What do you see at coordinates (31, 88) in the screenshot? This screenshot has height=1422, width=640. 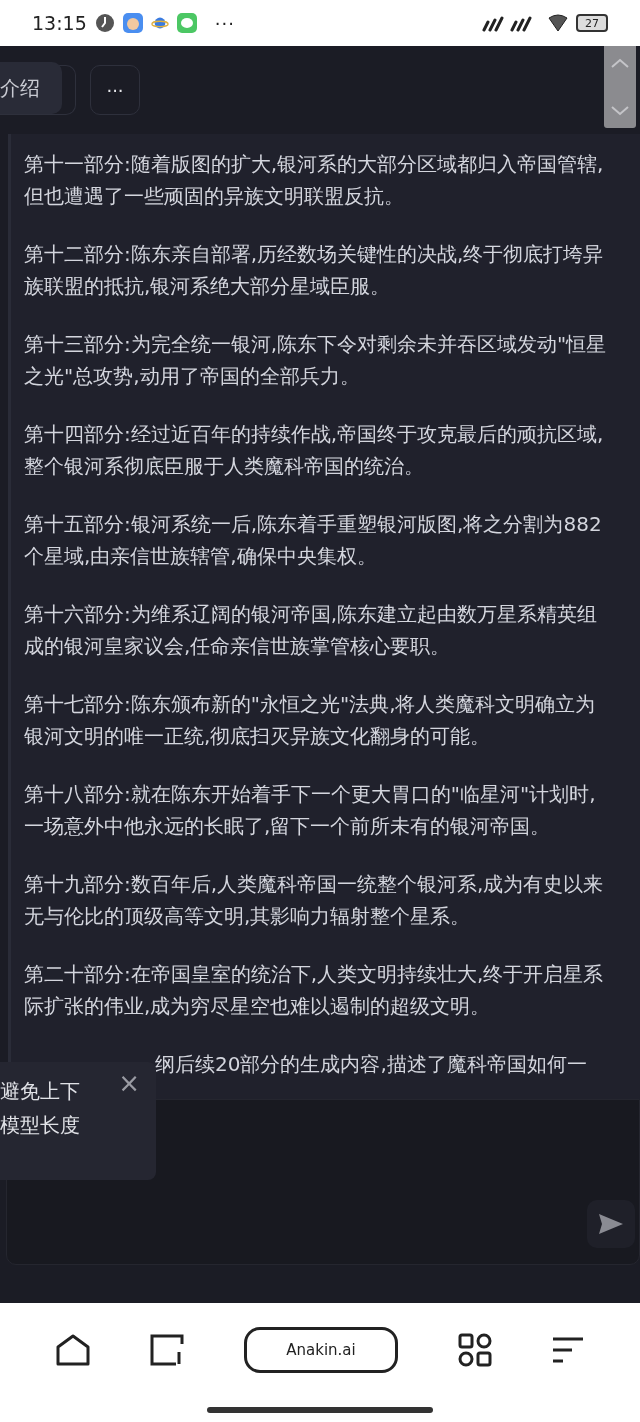 I see `tooltip: 介绍` at bounding box center [31, 88].